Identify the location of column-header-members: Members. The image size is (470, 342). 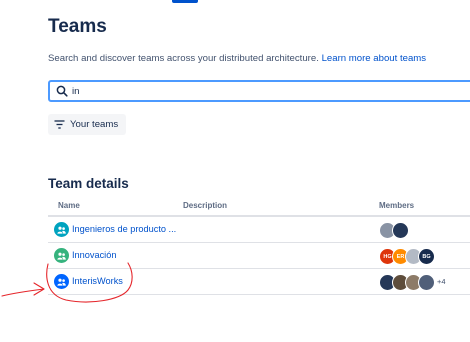
(397, 205).